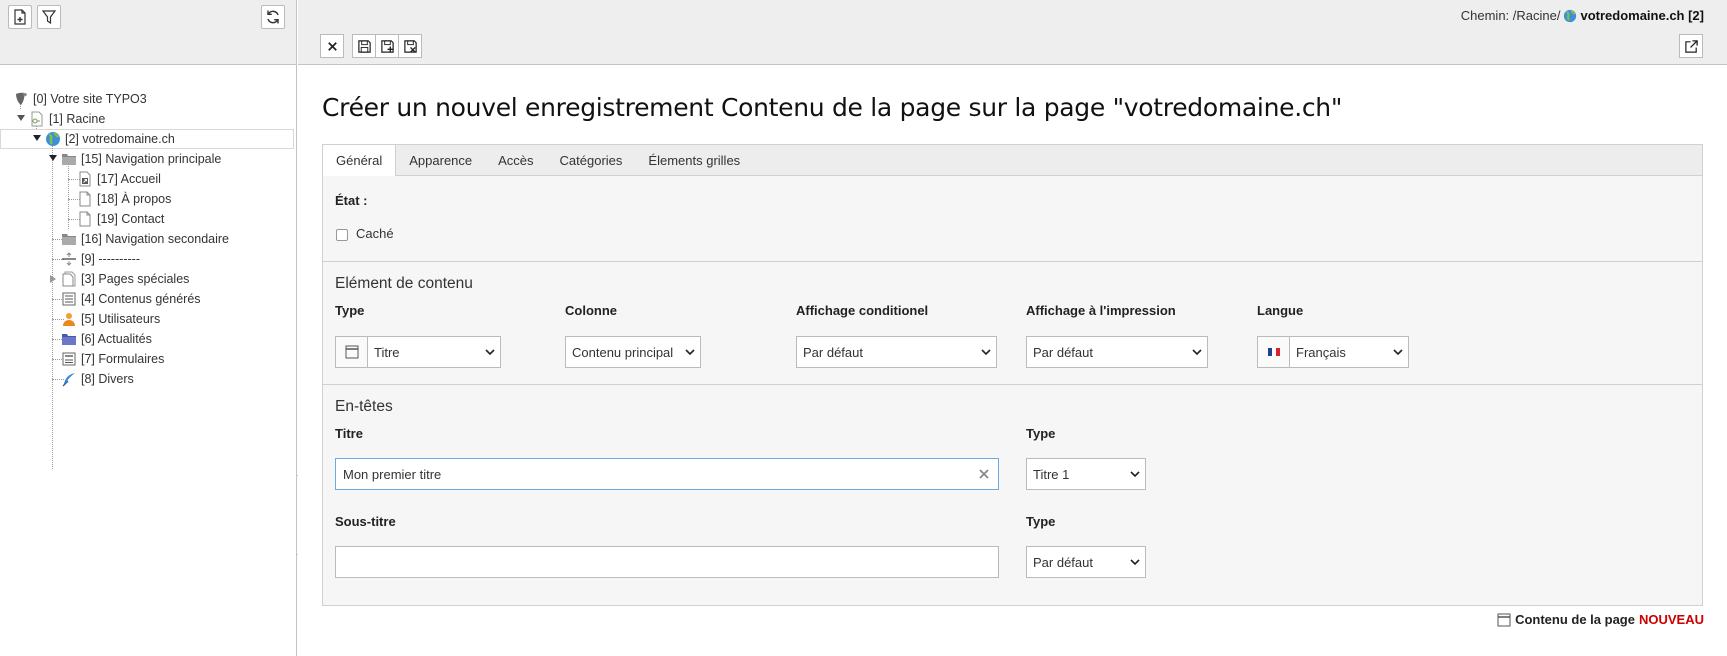 This screenshot has height=656, width=1727. Describe the element at coordinates (342, 235) in the screenshot. I see `hidden-checkbox` at that location.